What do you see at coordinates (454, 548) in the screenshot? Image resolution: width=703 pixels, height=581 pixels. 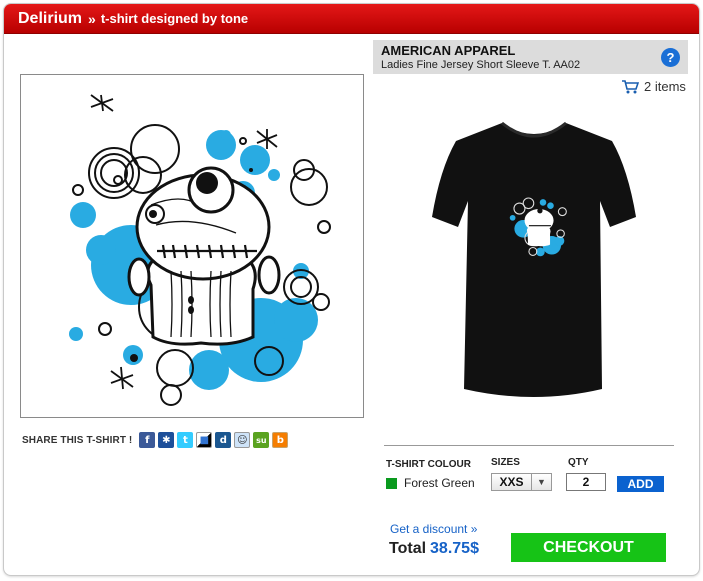 I see `total-amount: 38.75$` at bounding box center [454, 548].